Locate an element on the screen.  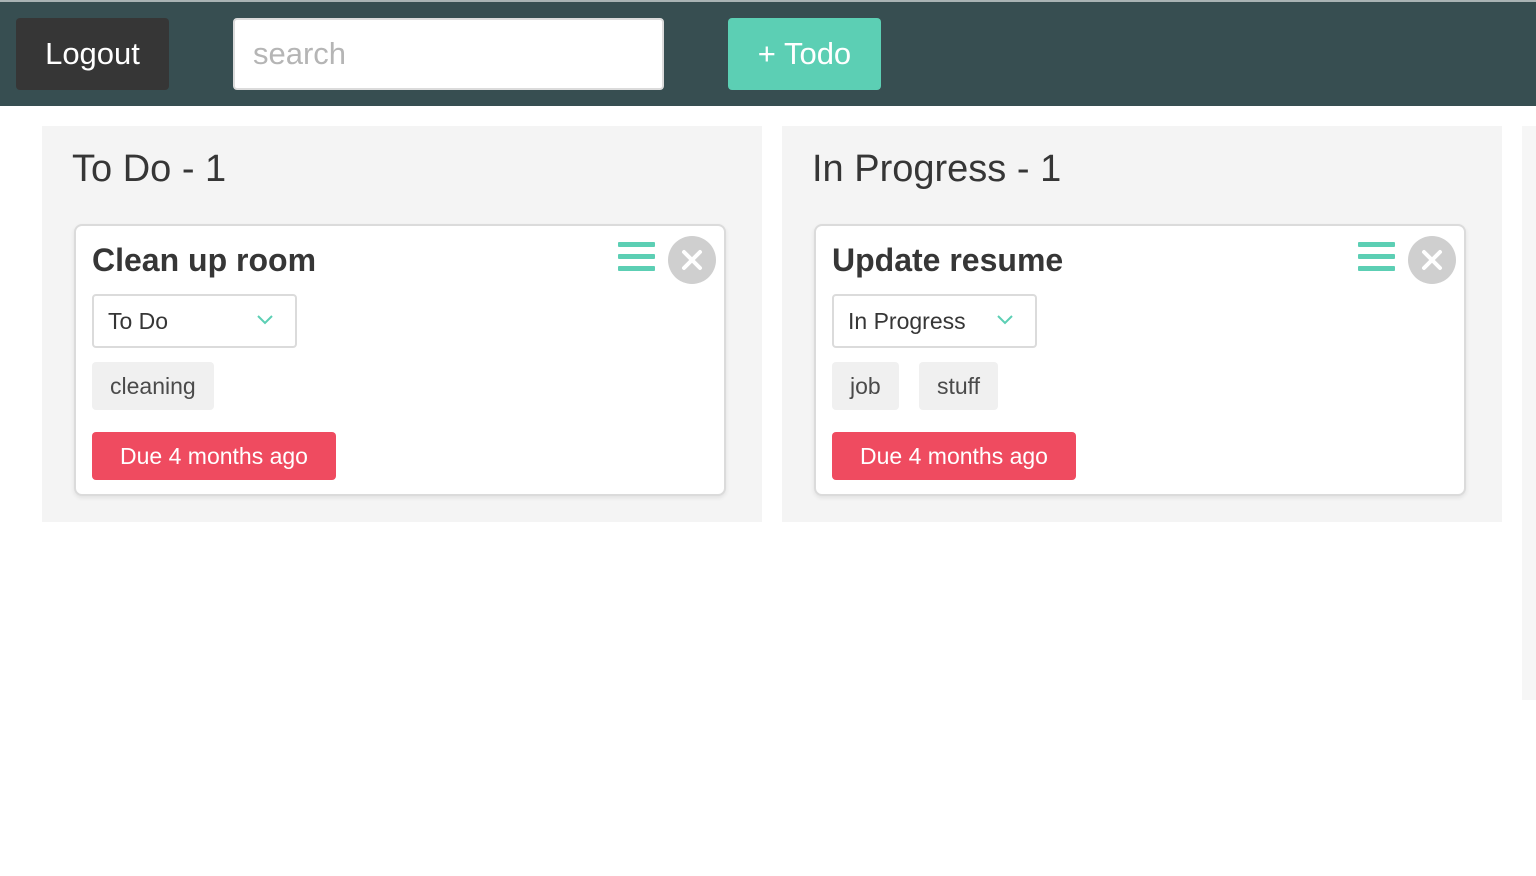
add-todo-button: + Todo is located at coordinates (804, 54).